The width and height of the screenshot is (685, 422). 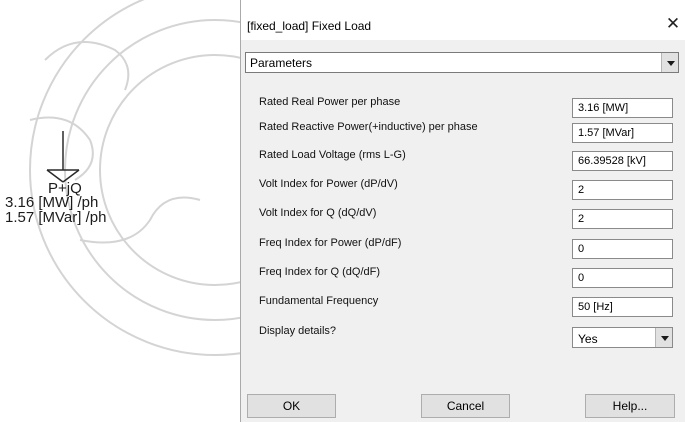 I want to click on param-row-rated-load-voltage-rms-l-g: Rated Load Voltage (rms L-G), so click(x=463, y=161).